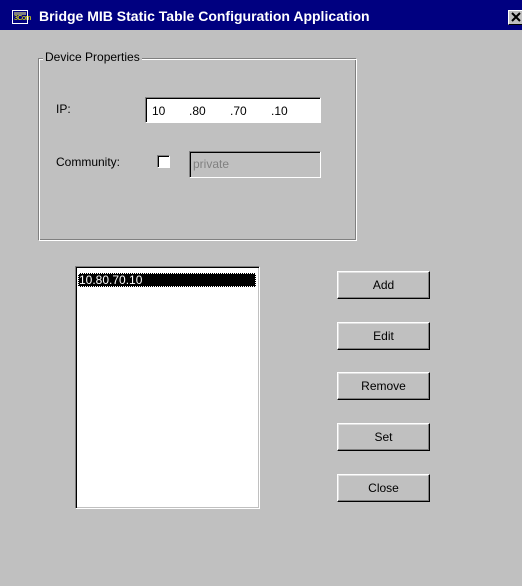  I want to click on entries-listbox: 10.80.70.10, so click(167, 387).